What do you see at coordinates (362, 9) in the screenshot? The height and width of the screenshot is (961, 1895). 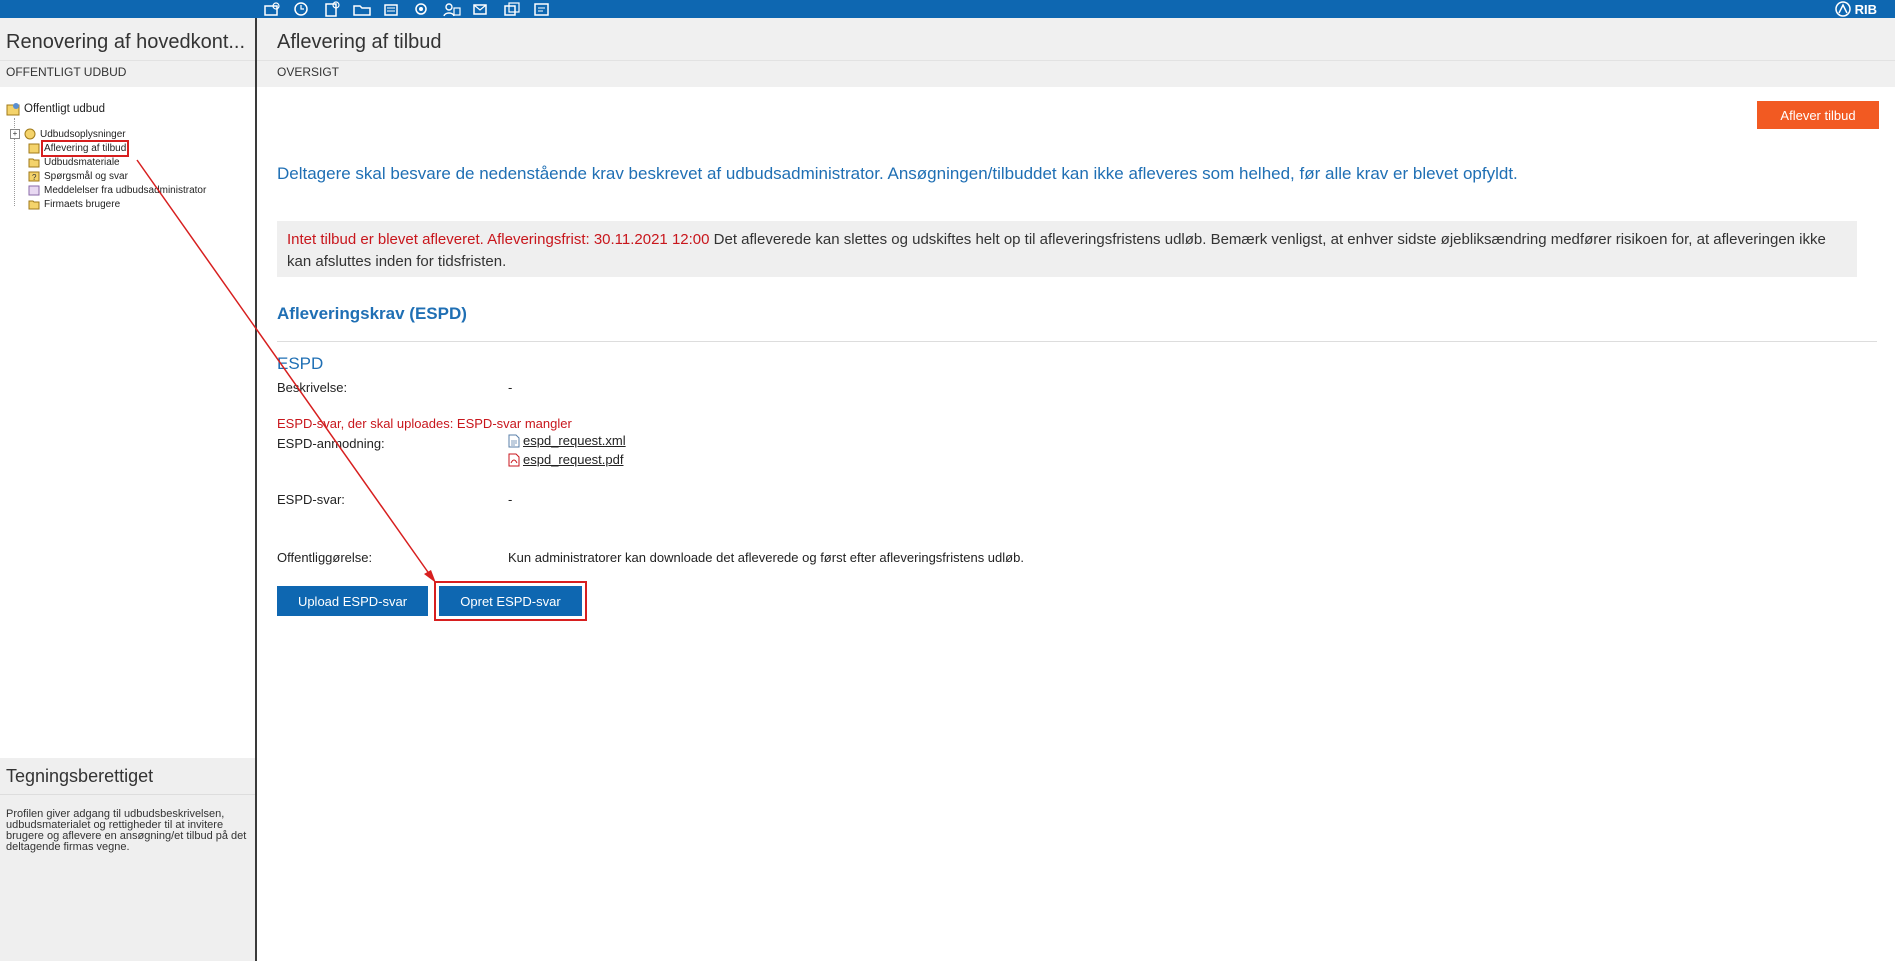 I see `folder-icon` at bounding box center [362, 9].